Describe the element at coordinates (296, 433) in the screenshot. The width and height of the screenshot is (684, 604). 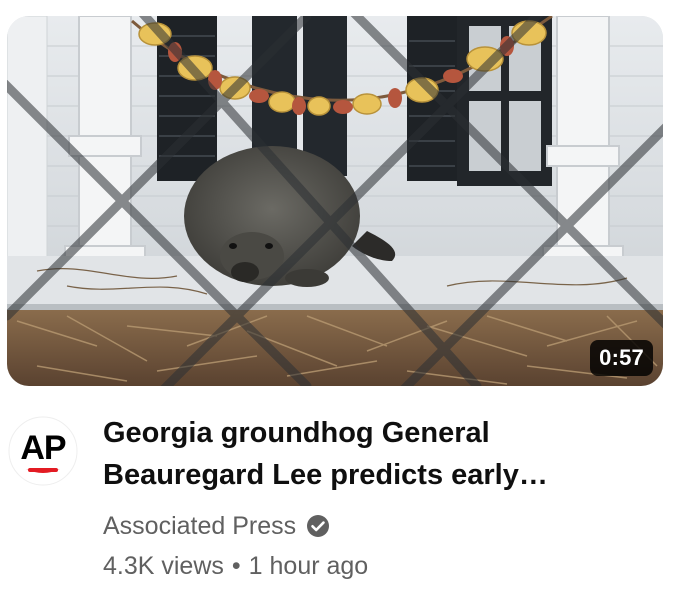
I see `video-title-line-1: Georgia groundhog General` at that location.